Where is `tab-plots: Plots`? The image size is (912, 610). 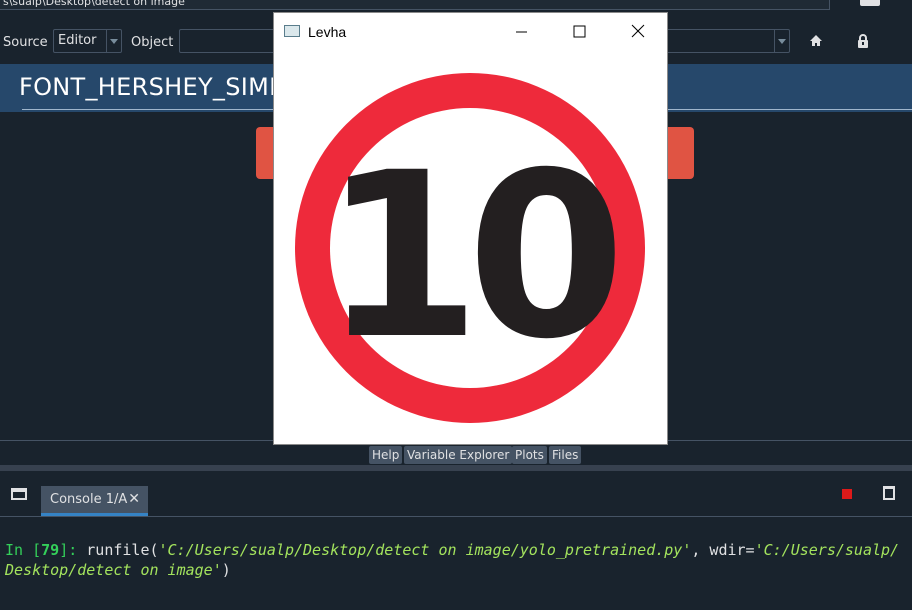 tab-plots: Plots is located at coordinates (529, 455).